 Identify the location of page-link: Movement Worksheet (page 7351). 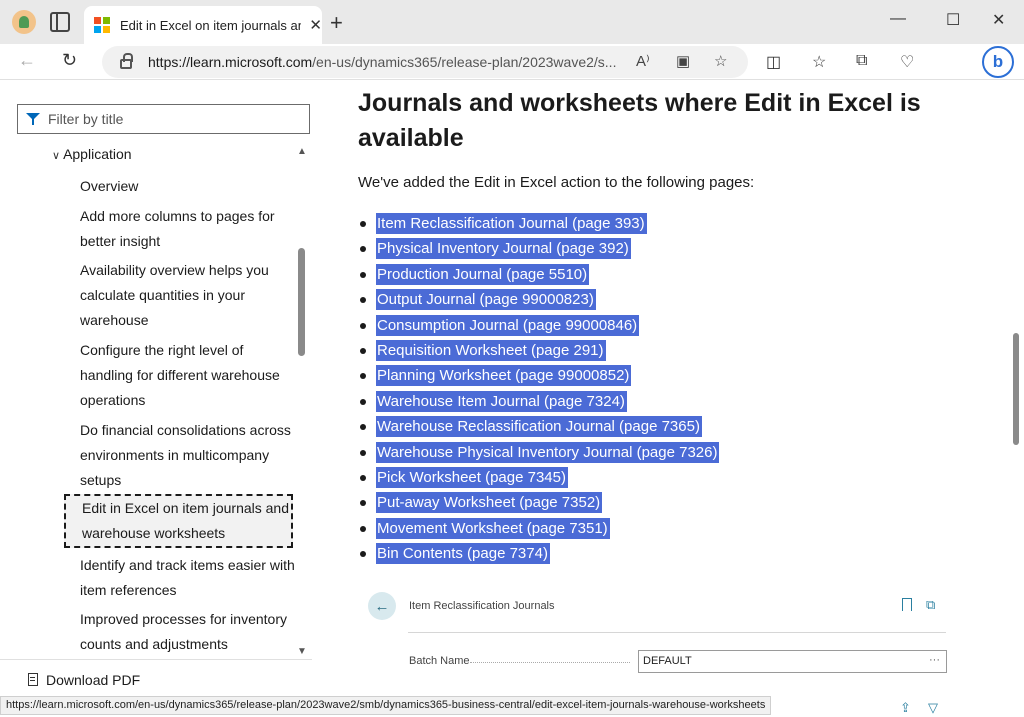
(493, 528).